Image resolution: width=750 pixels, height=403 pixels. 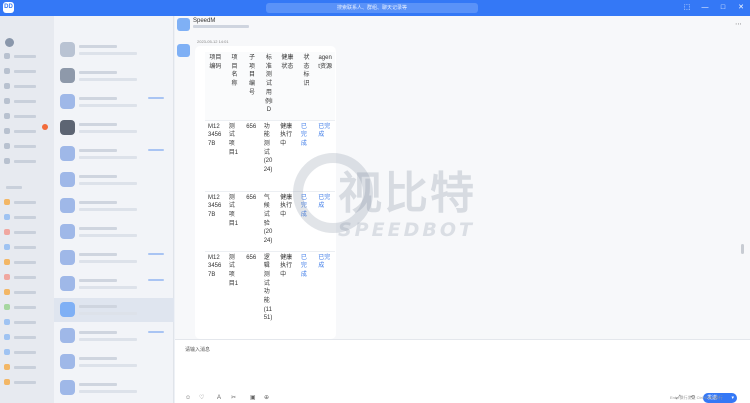 I want to click on table-cell: 逻辑测试功能(1151), so click(x=269, y=295).